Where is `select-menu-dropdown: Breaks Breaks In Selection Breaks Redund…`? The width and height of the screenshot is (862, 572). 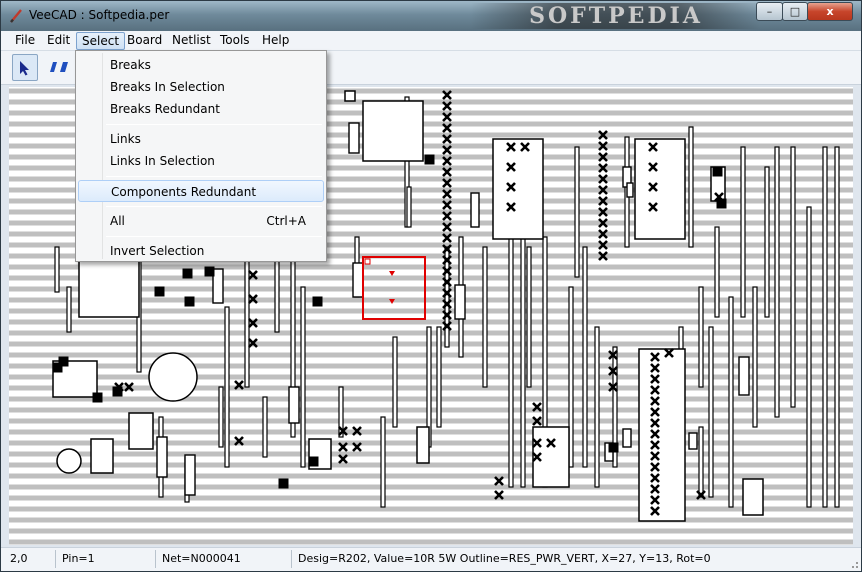
select-menu-dropdown: Breaks Breaks In Selection Breaks Redund… is located at coordinates (201, 156).